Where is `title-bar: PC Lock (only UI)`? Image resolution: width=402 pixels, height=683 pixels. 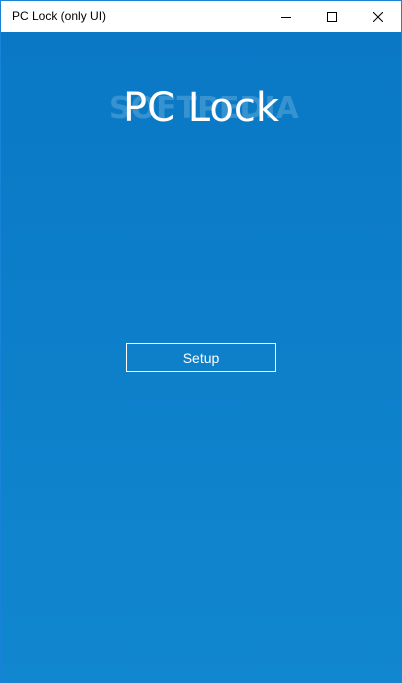
title-bar: PC Lock (only UI) is located at coordinates (201, 16).